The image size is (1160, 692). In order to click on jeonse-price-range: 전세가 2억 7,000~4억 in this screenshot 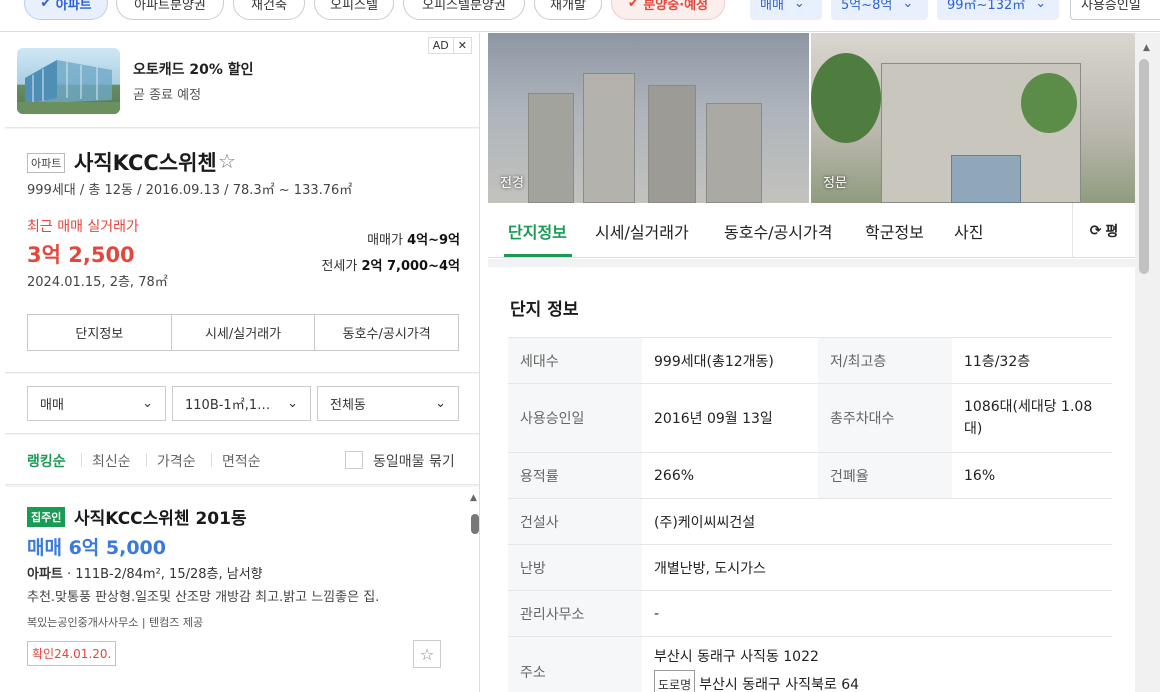, I will do `click(390, 267)`.